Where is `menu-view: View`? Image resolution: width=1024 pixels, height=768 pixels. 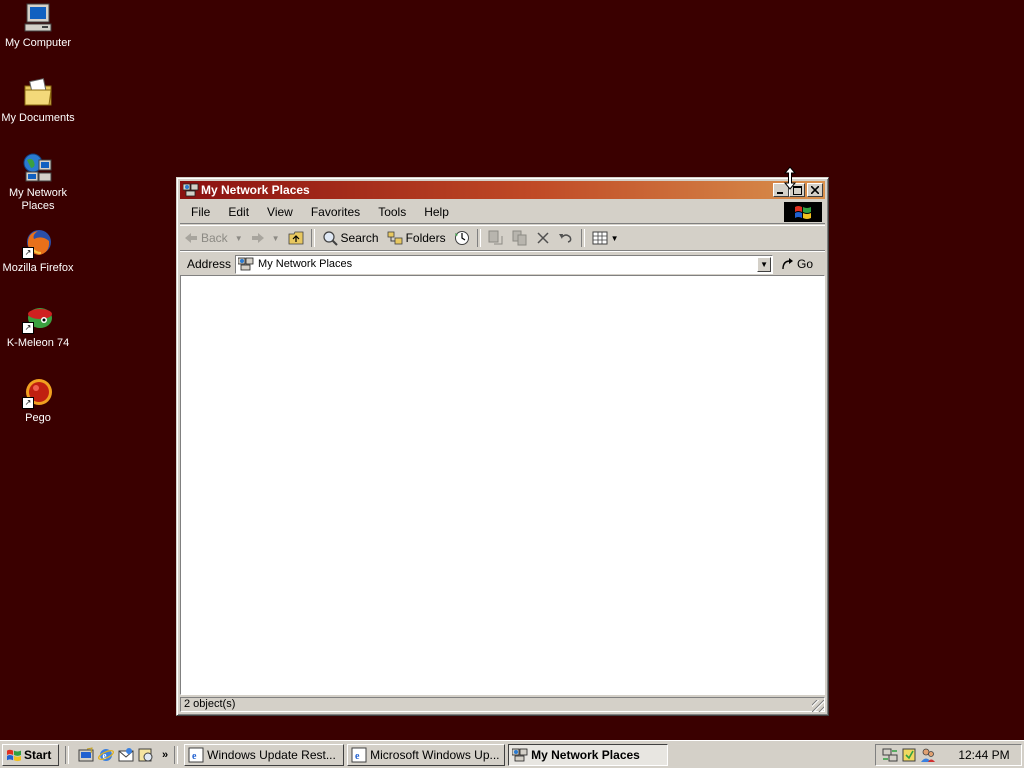
menu-view: View is located at coordinates (280, 212).